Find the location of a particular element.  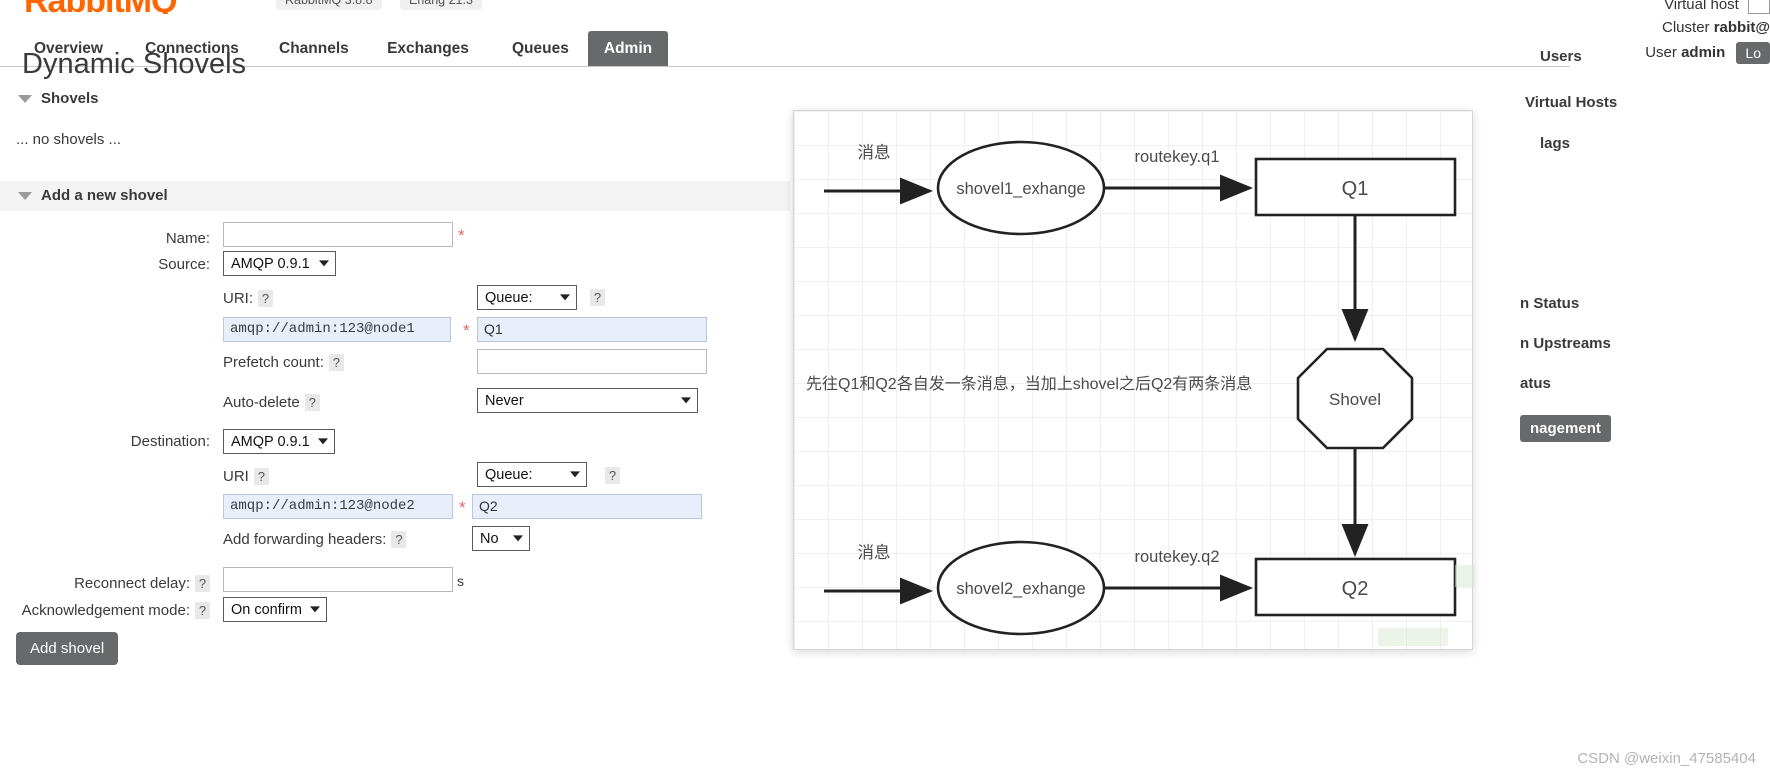

rabbitmq-logo: RabbitMQ is located at coordinates (101, 7).